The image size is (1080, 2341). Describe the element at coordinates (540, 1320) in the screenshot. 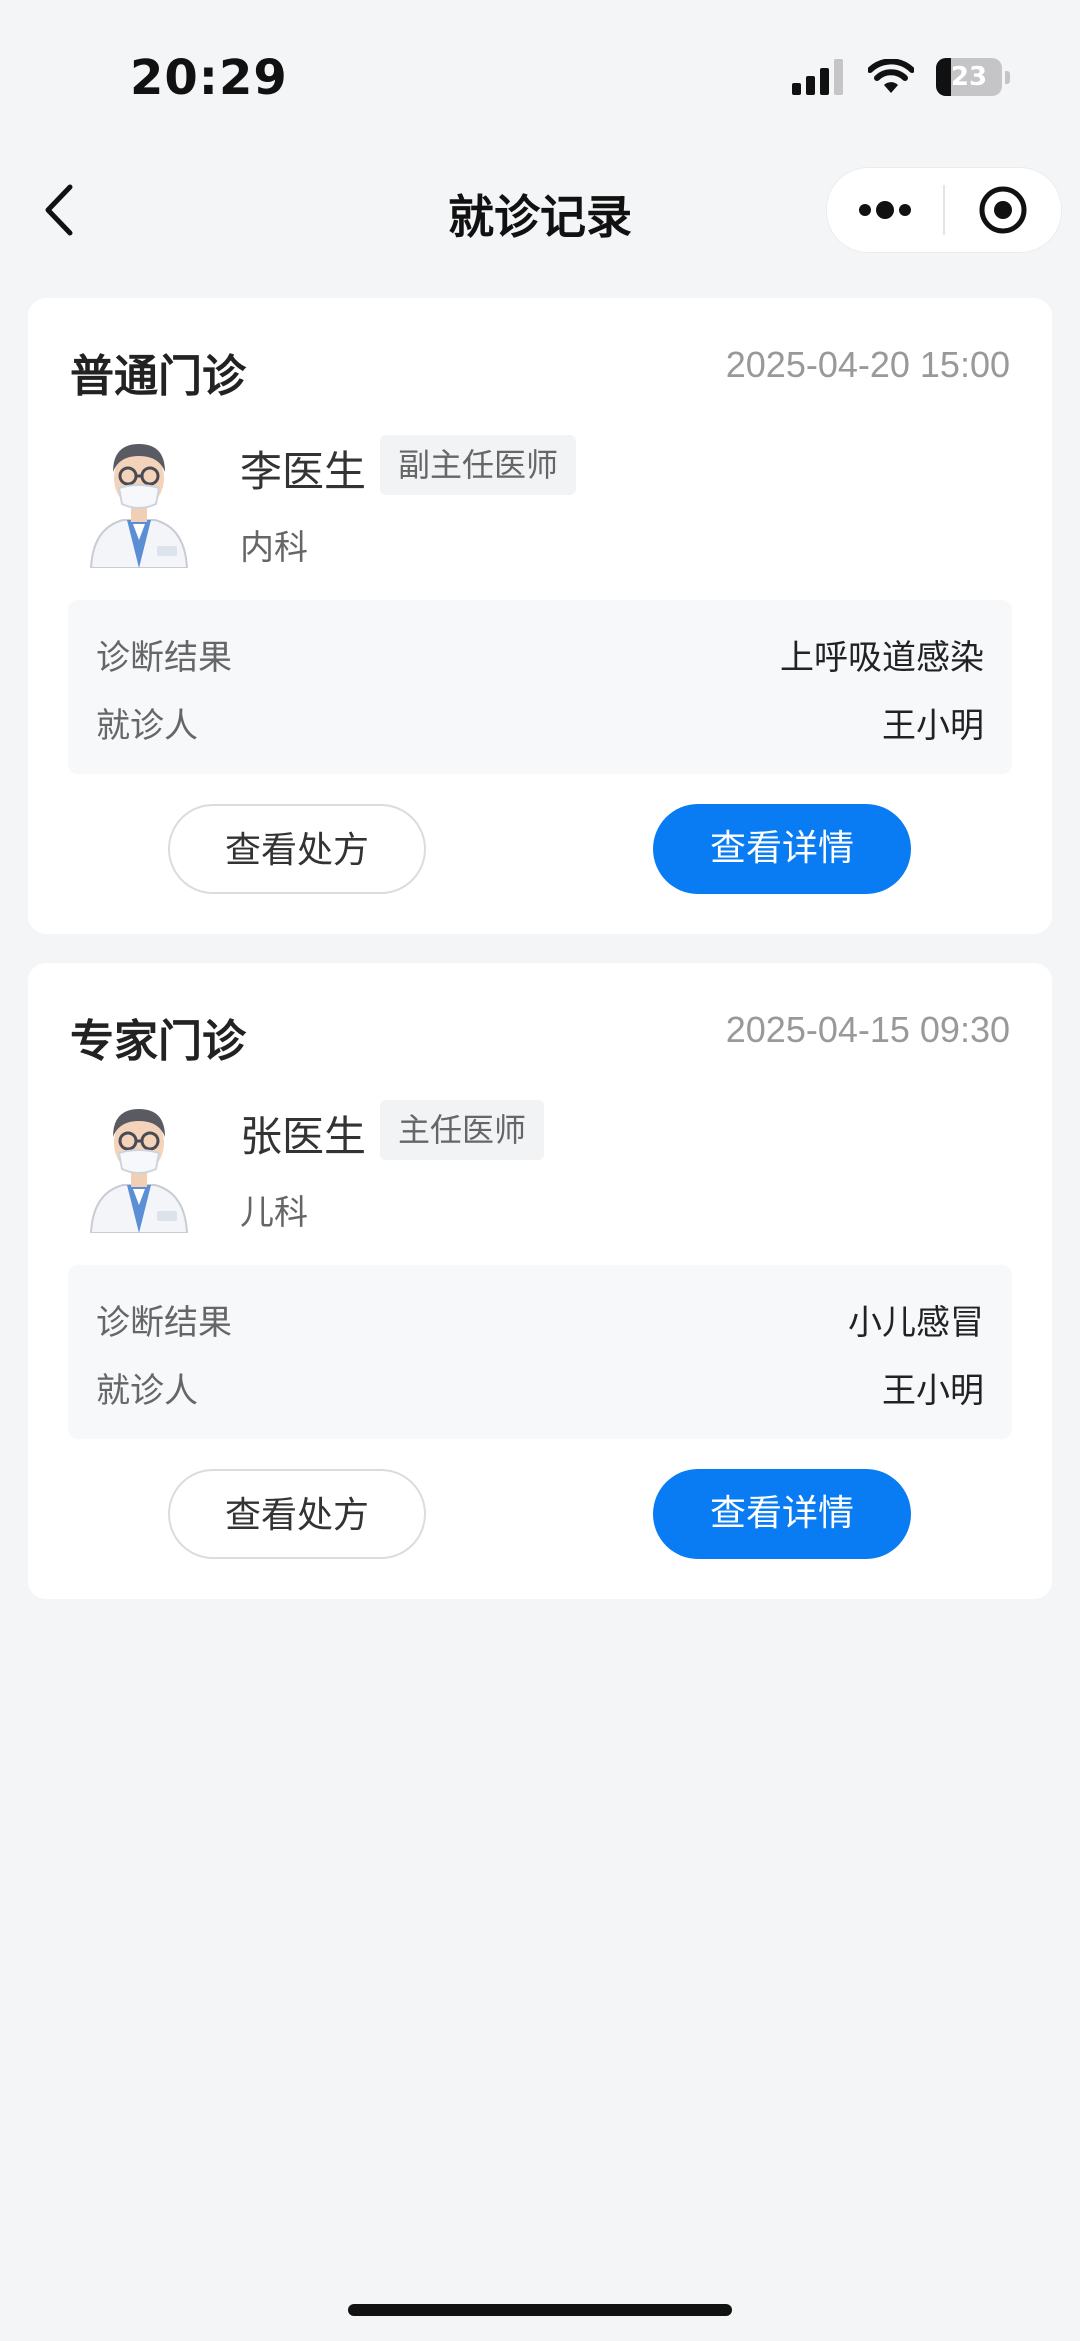

I see `diagnosis-row: 诊断结果 小儿感冒` at that location.